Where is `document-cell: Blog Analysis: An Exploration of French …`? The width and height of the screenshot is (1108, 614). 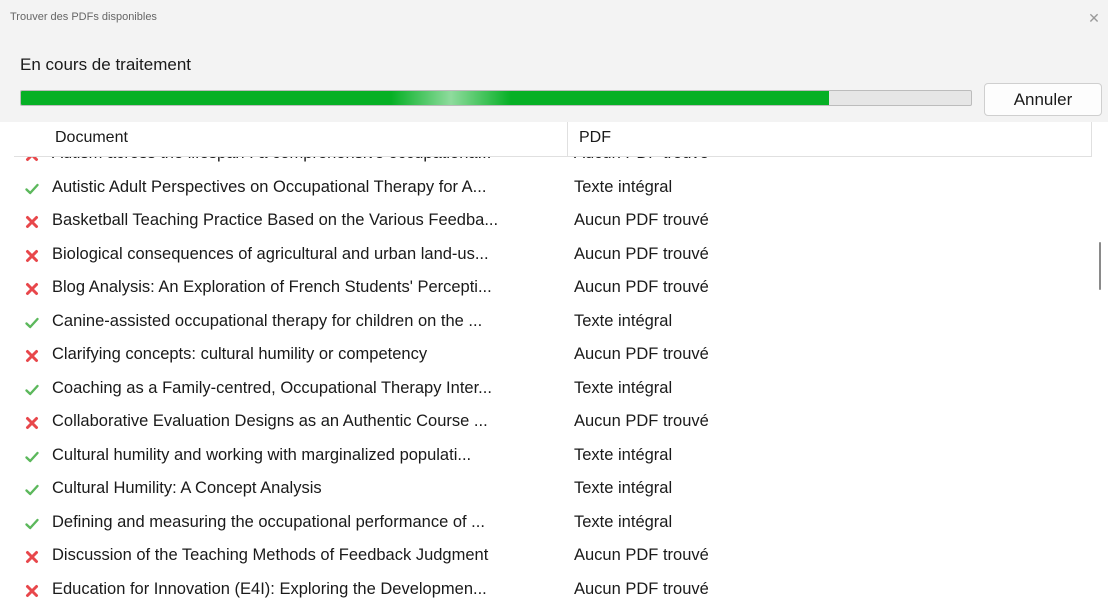 document-cell: Blog Analysis: An Exploration of French … is located at coordinates (272, 287).